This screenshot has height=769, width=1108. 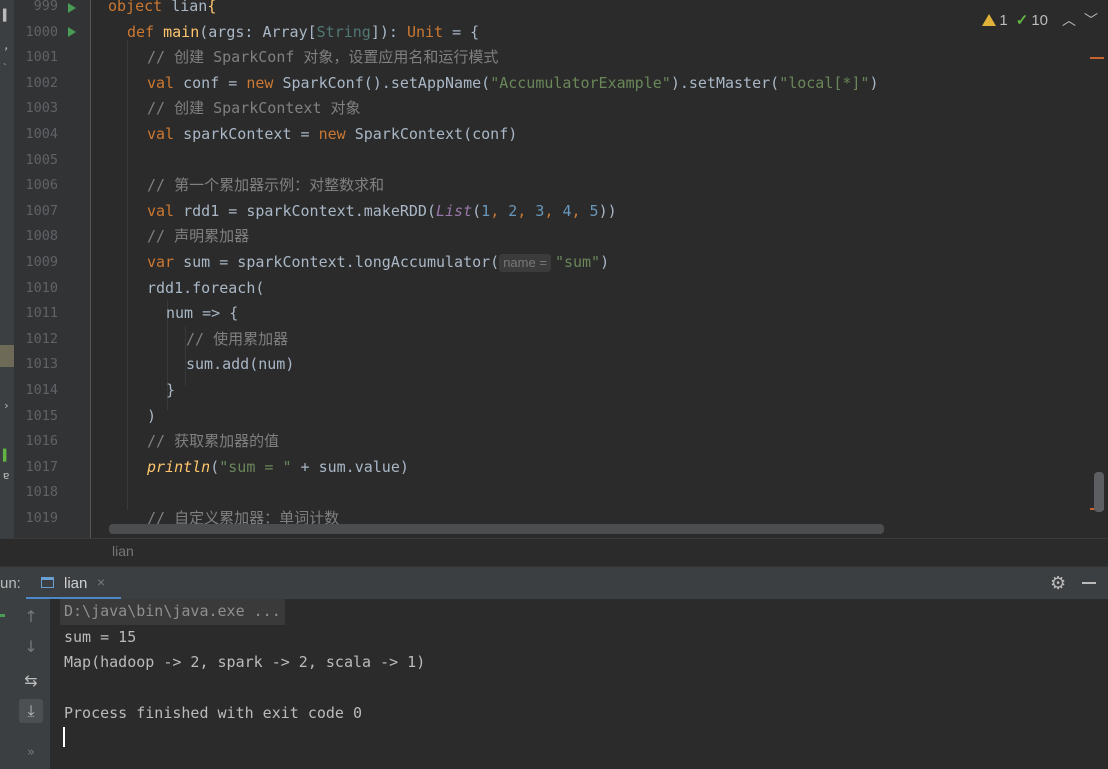 I want to click on line-number: 1014, so click(x=41, y=390).